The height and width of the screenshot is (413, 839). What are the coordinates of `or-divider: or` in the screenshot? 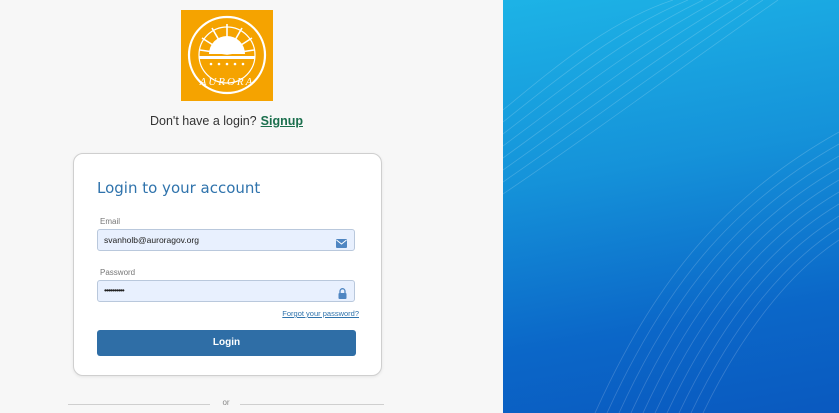 It's located at (226, 404).